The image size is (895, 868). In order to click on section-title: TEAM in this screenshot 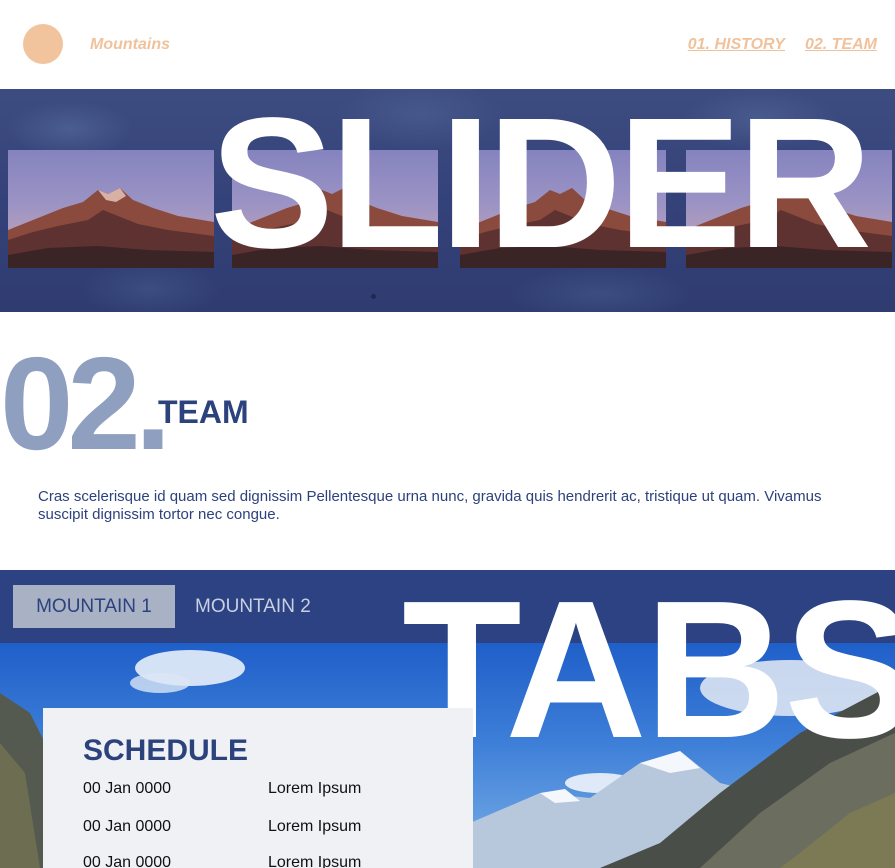, I will do `click(203, 412)`.